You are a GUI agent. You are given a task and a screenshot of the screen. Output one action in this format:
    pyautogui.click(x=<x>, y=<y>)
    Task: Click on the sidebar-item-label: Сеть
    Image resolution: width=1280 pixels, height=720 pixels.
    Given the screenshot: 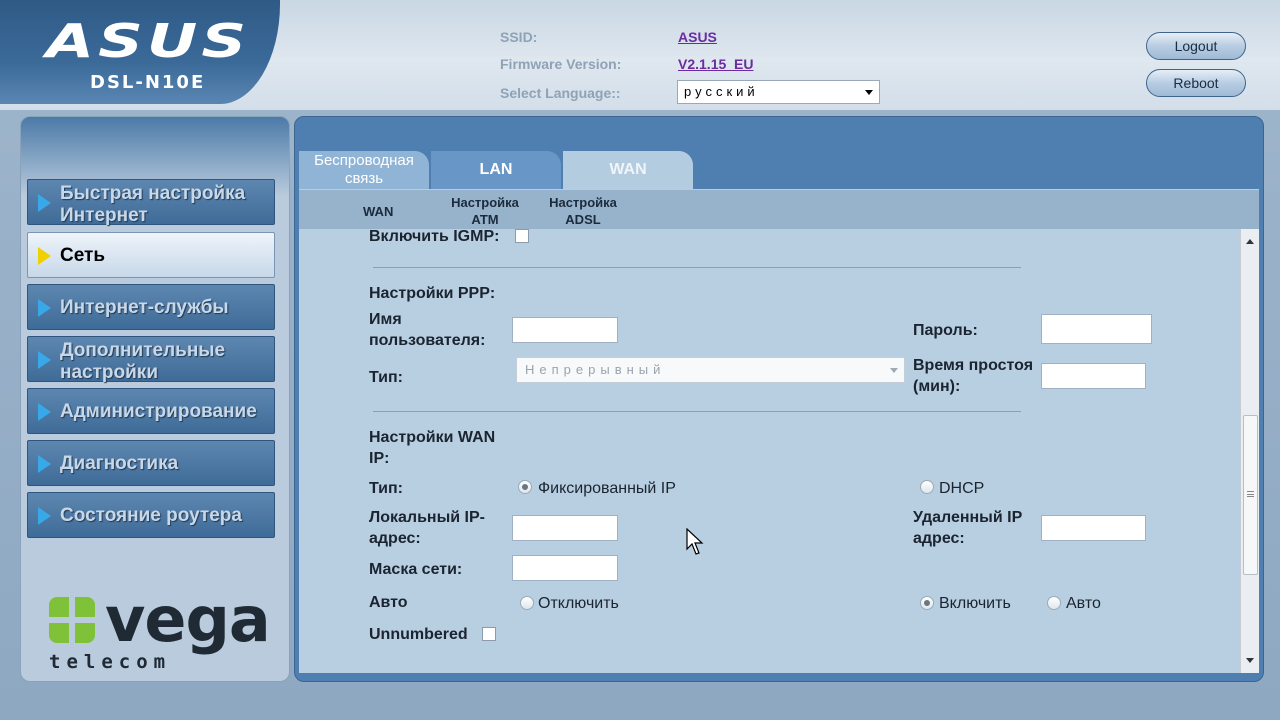 What is the action you would take?
    pyautogui.click(x=83, y=255)
    